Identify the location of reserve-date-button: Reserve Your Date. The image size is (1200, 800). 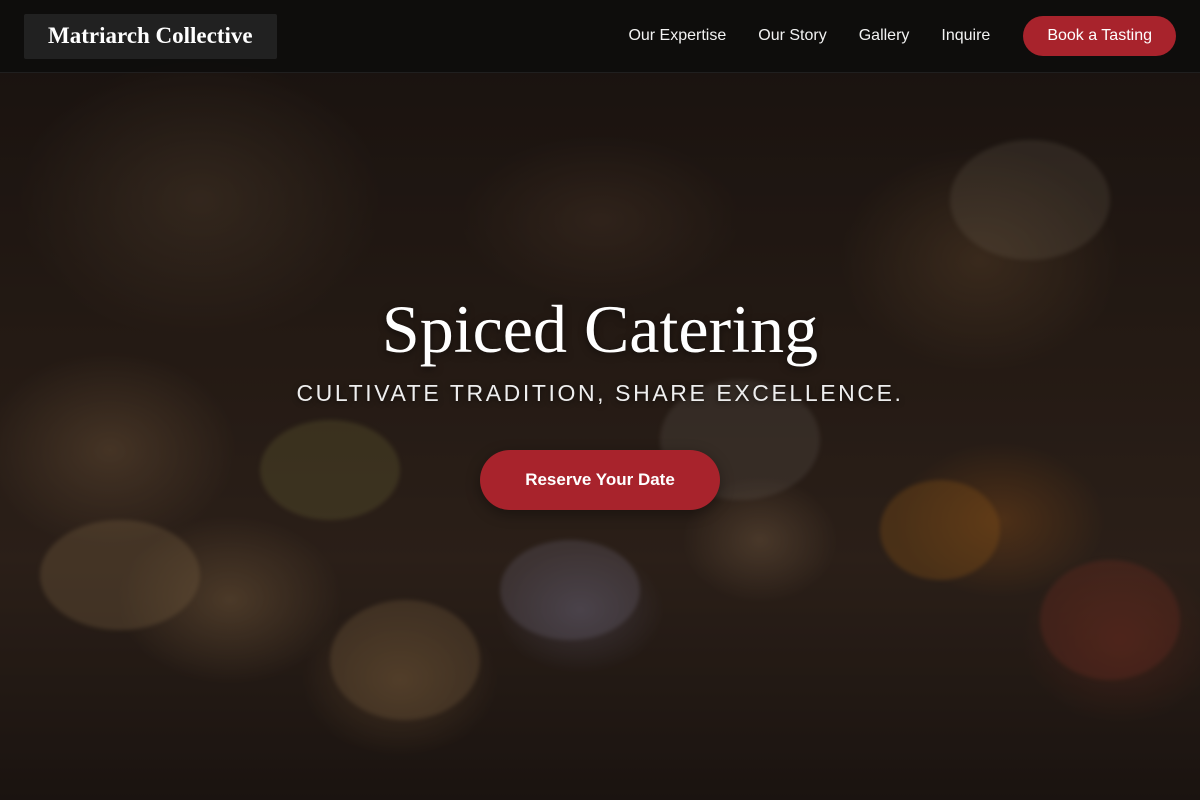
(600, 480).